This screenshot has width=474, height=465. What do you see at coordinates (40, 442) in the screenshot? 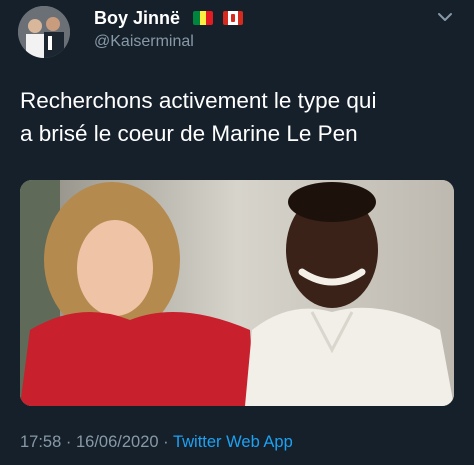
I see `tweet-time: 17:58` at bounding box center [40, 442].